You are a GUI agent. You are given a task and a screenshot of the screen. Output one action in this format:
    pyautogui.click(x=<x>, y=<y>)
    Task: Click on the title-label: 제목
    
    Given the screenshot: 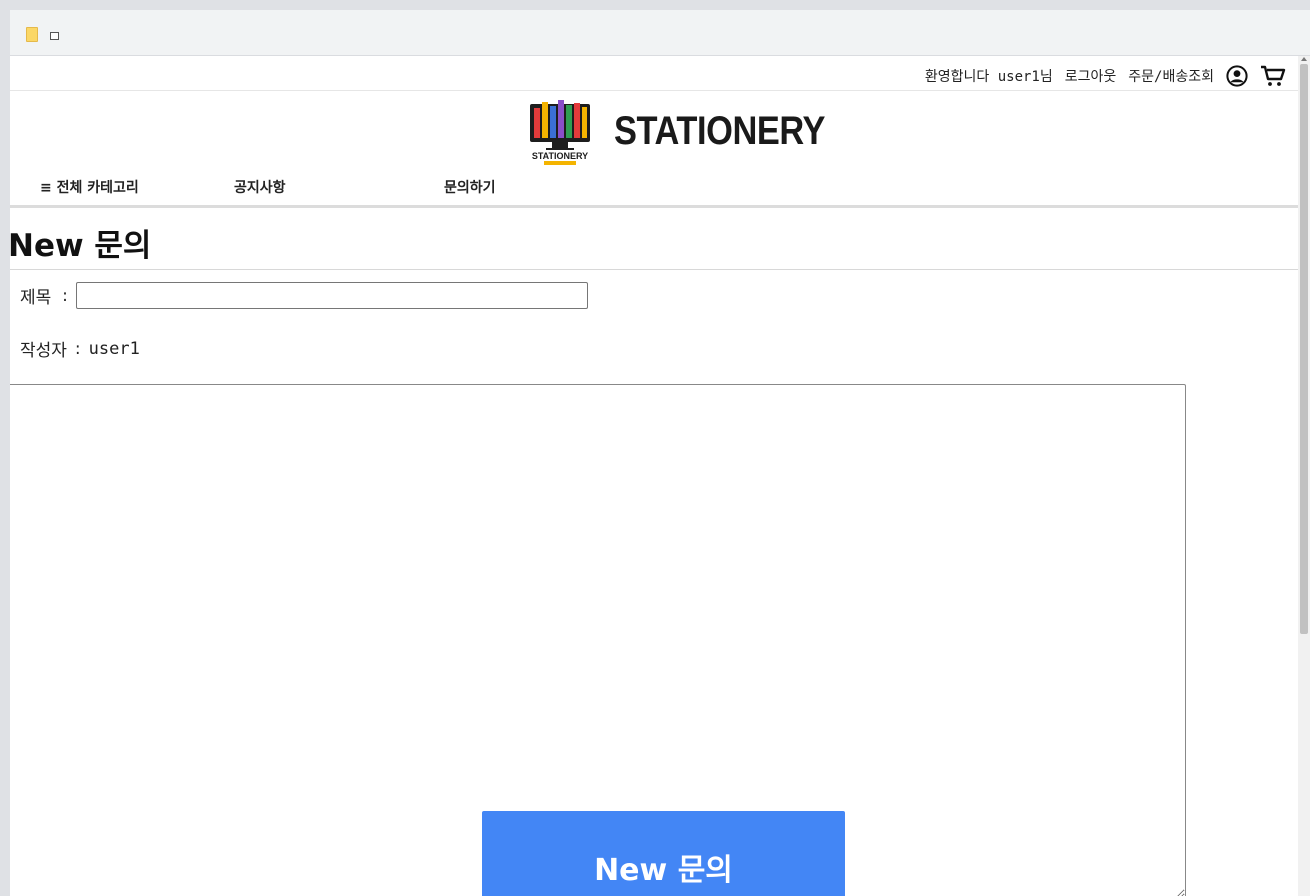 What is the action you would take?
    pyautogui.click(x=41, y=298)
    